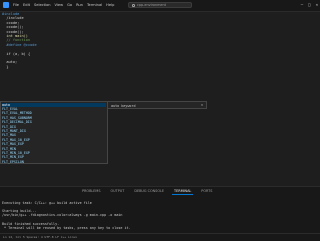 The height and width of the screenshot is (241, 320). What do you see at coordinates (16, 5) in the screenshot?
I see `menu-file: File` at bounding box center [16, 5].